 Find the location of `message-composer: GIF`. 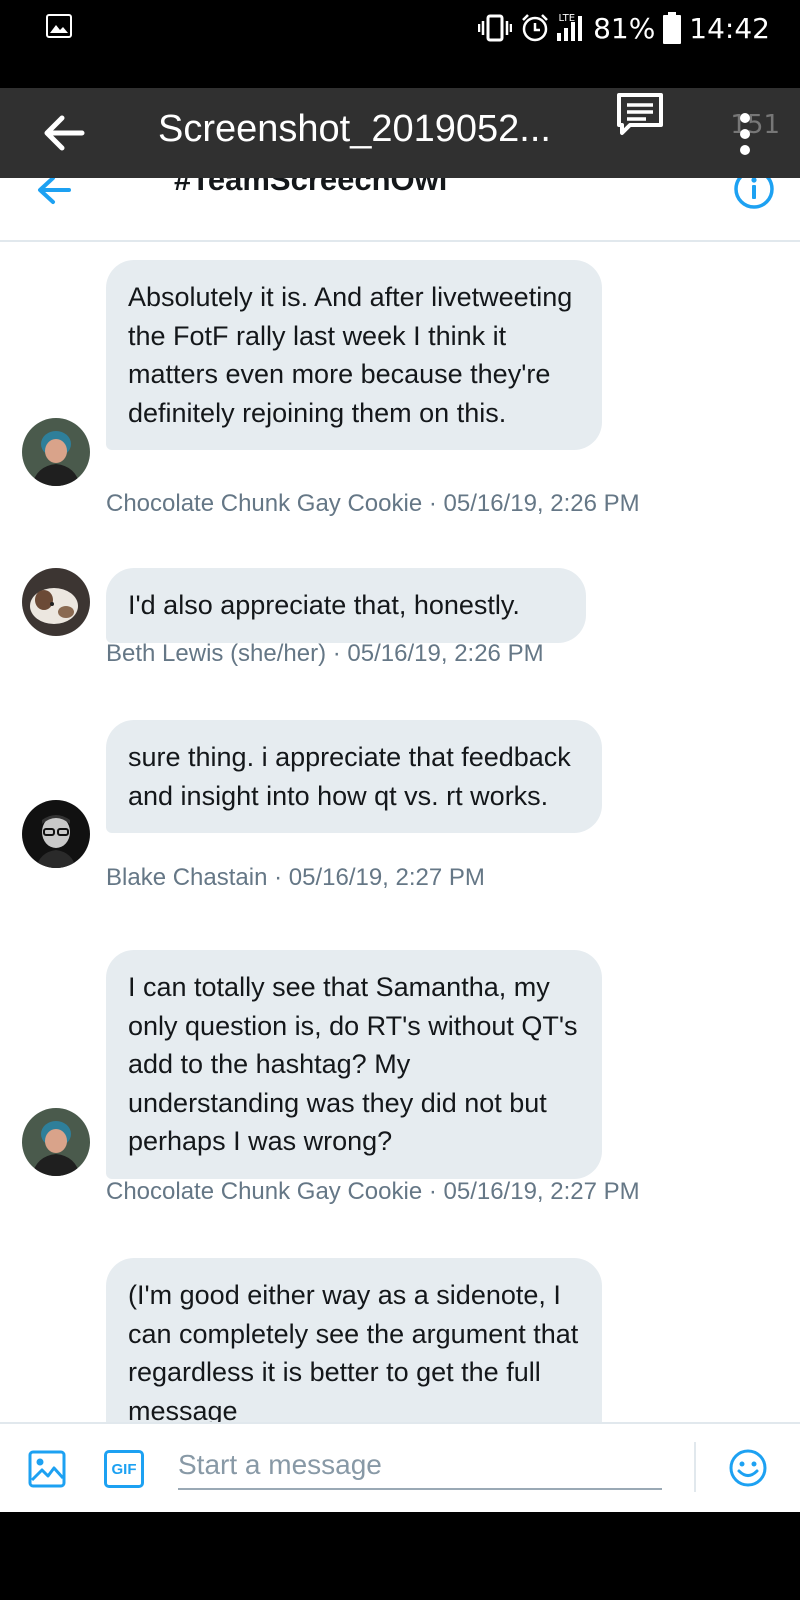

message-composer: GIF is located at coordinates (400, 1467).